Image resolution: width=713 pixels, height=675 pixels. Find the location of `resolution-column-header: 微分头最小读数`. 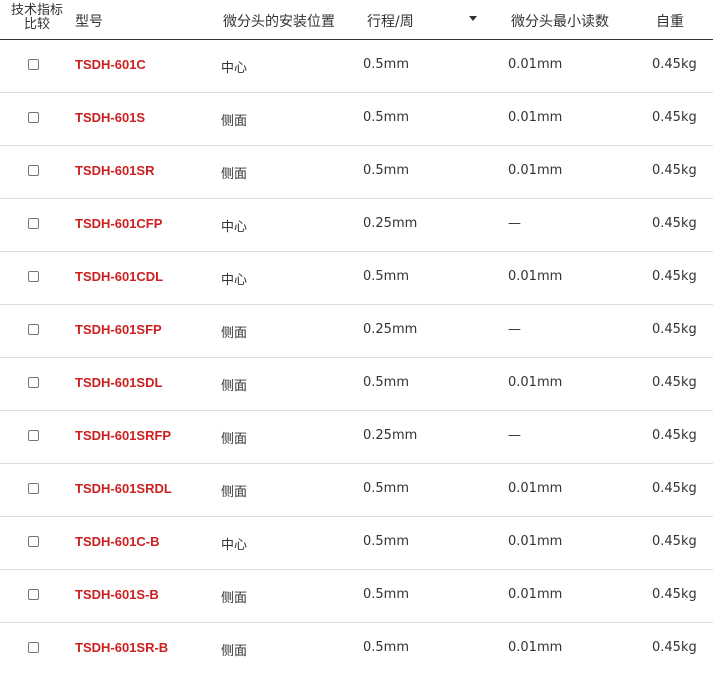

resolution-column-header: 微分头最小读数 is located at coordinates (560, 22).